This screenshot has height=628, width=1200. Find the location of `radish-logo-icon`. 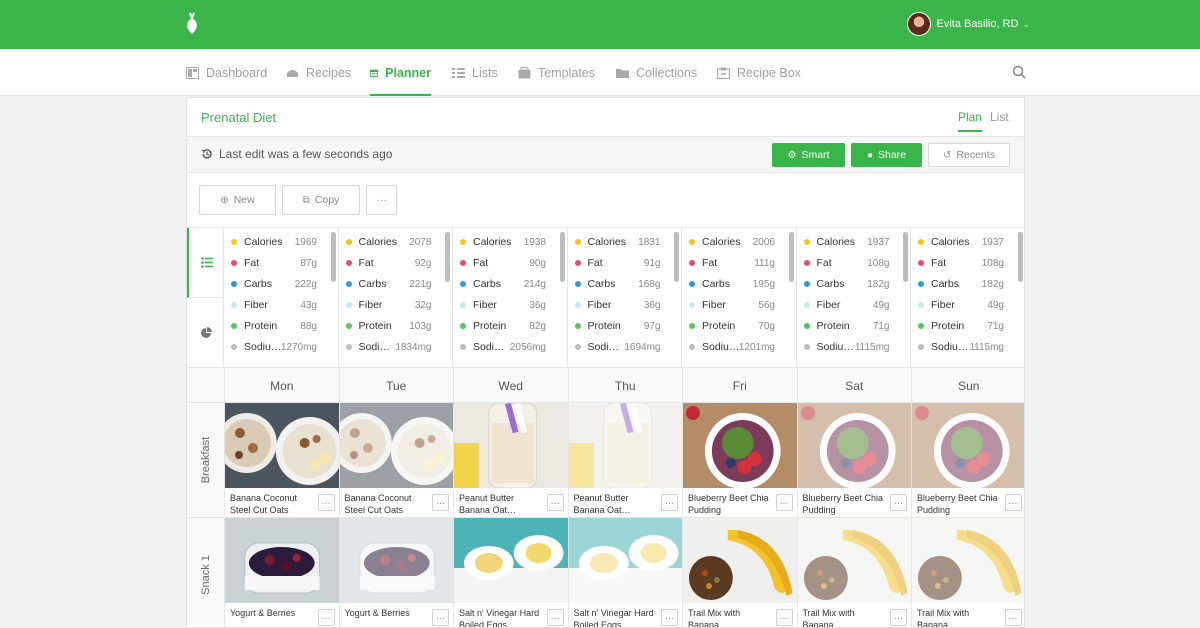

radish-logo-icon is located at coordinates (192, 24).